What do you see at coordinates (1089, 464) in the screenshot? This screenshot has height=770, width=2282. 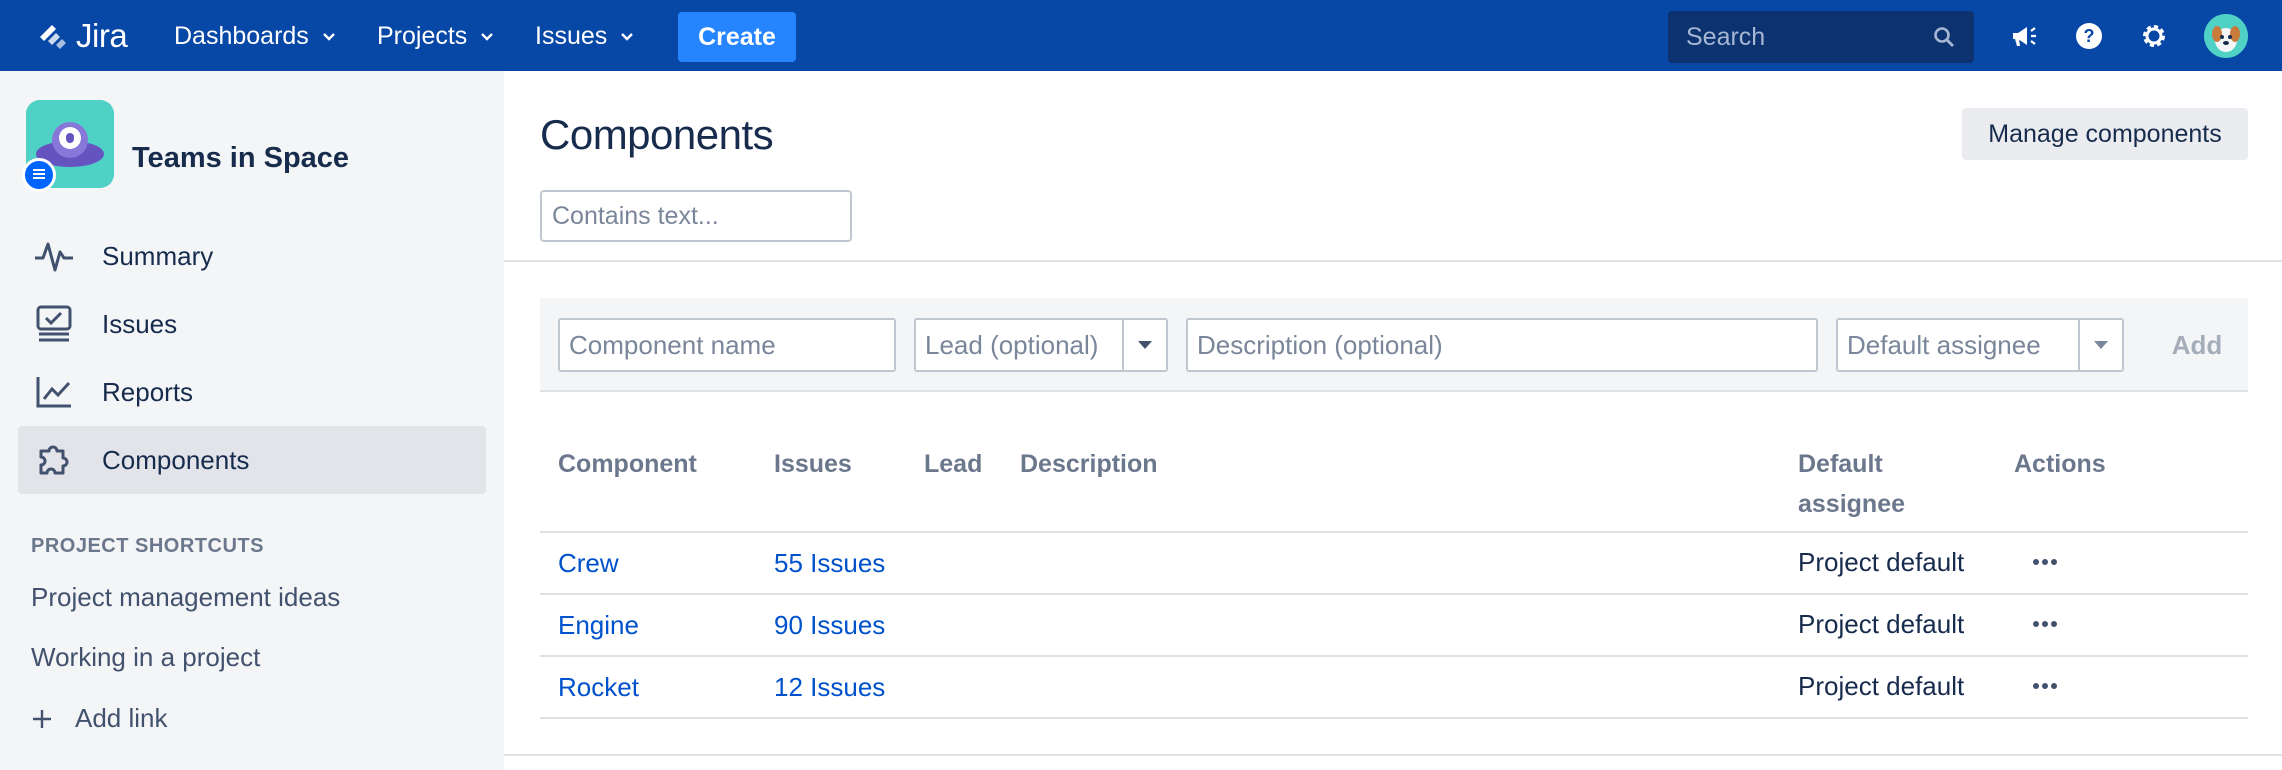 I see `column-header-description: Description` at bounding box center [1089, 464].